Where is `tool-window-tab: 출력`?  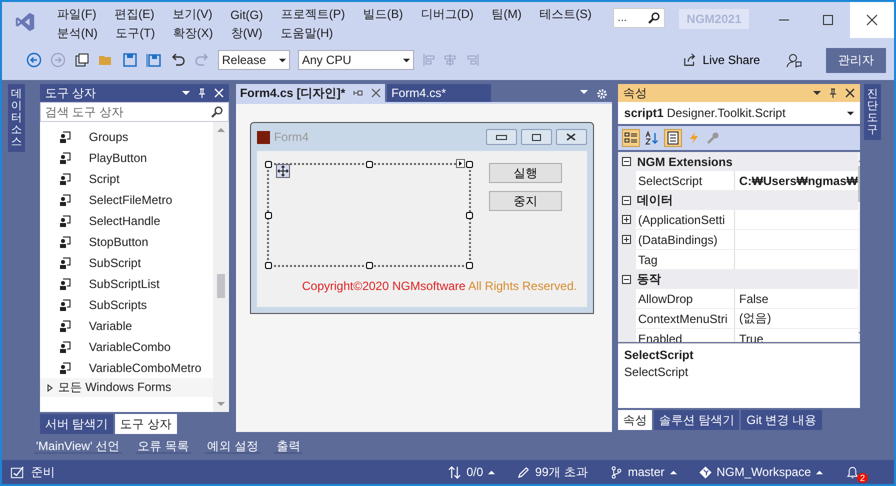 tool-window-tab: 출력 is located at coordinates (288, 444).